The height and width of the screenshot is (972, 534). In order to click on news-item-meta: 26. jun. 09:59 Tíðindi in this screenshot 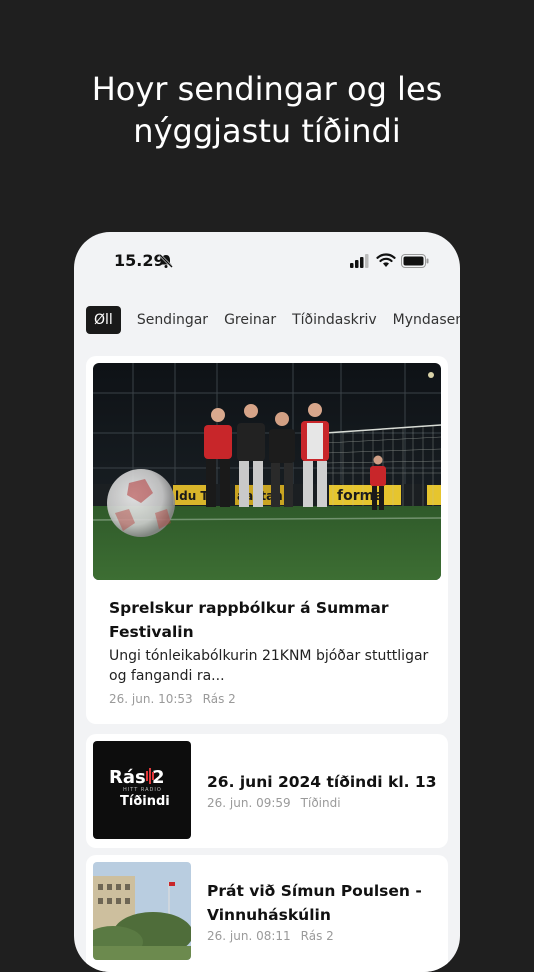, I will do `click(274, 803)`.